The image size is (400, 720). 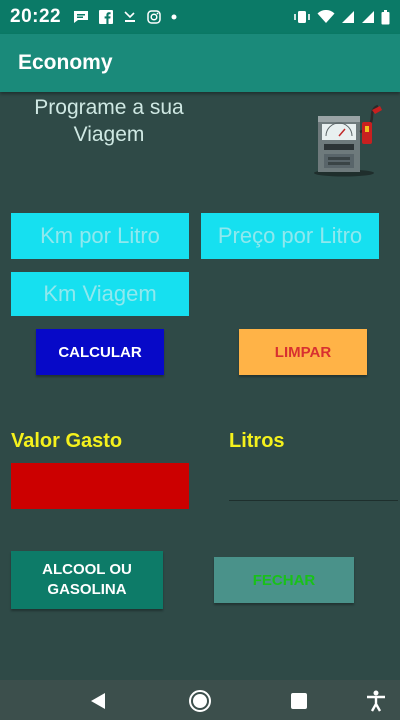 I want to click on facebook-icon, so click(x=106, y=17).